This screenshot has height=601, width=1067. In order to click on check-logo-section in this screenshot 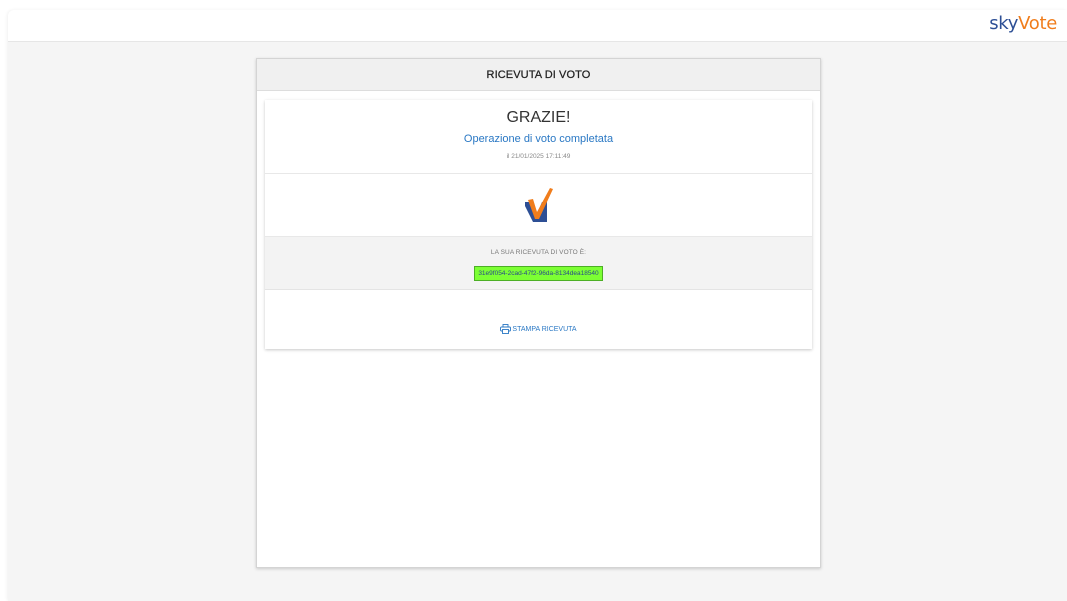, I will do `click(538, 205)`.